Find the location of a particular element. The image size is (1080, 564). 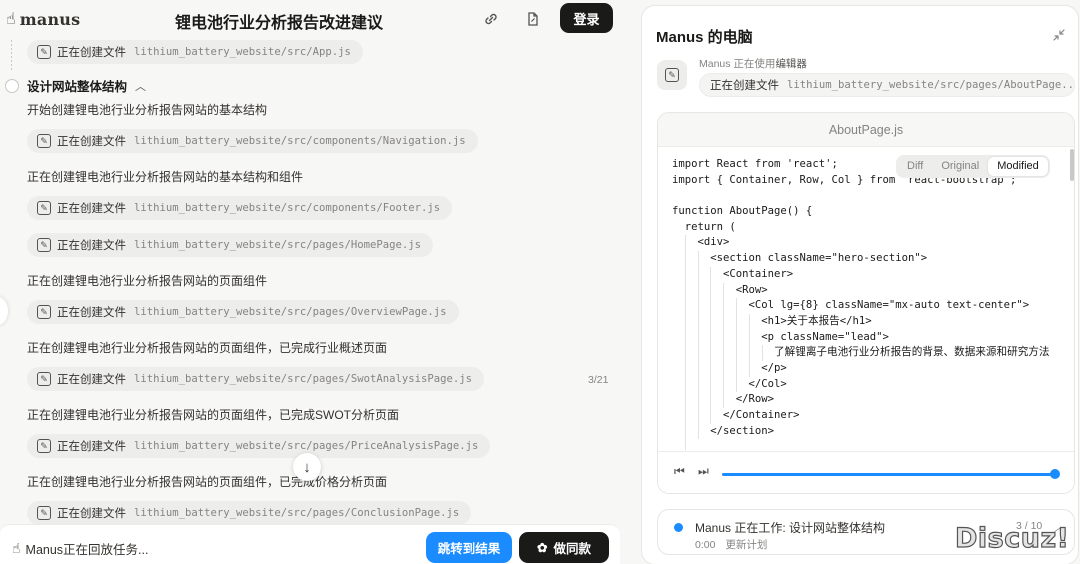

editor-scrollbar is located at coordinates (1072, 165).